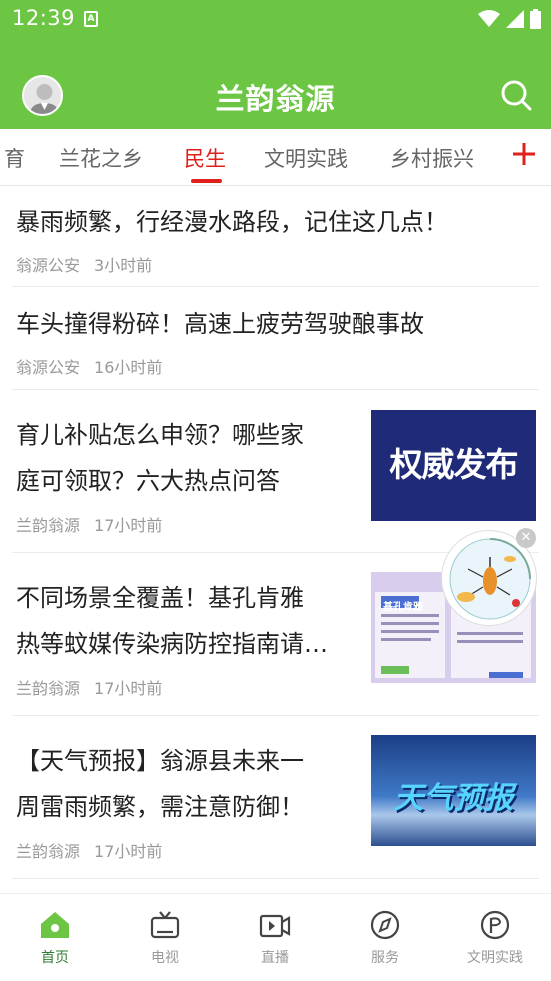  What do you see at coordinates (524, 154) in the screenshot?
I see `add-channel-icon` at bounding box center [524, 154].